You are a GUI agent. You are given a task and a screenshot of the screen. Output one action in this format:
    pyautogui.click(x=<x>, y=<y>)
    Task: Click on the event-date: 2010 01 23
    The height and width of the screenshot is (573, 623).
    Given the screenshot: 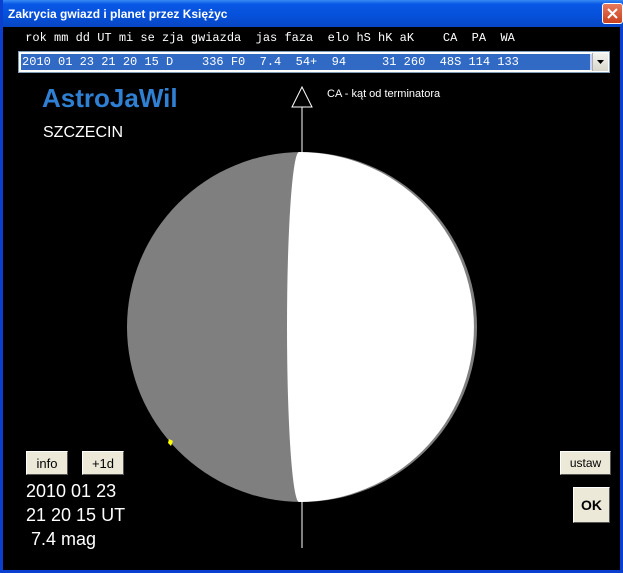 What is the action you would take?
    pyautogui.click(x=71, y=491)
    